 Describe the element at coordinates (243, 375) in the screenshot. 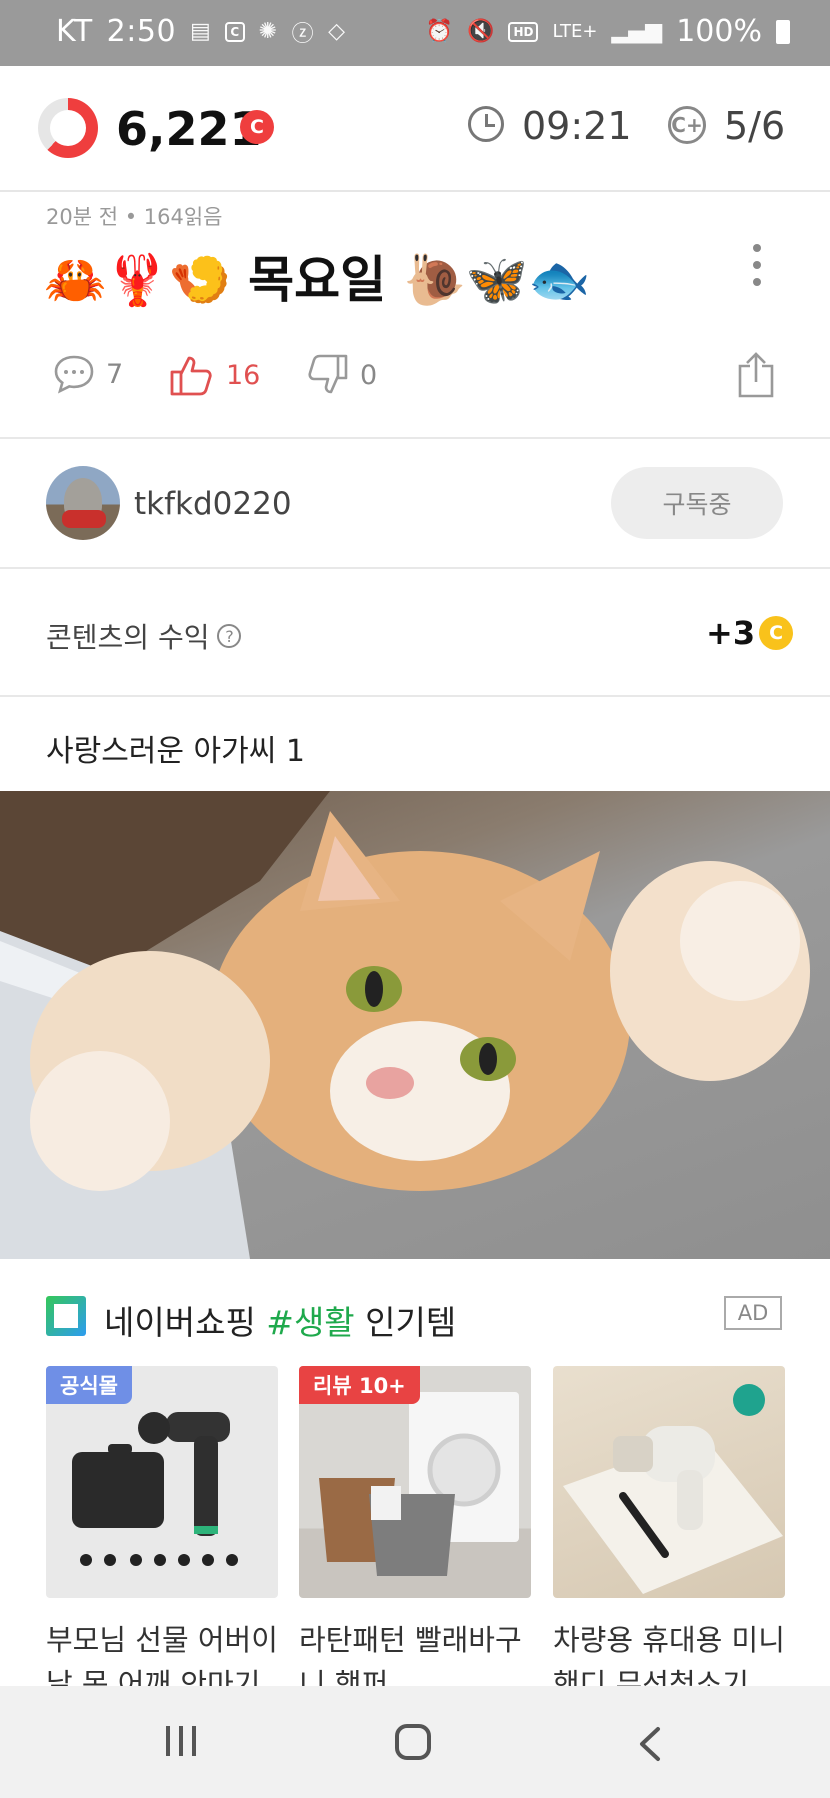

I see `like-count: 16` at that location.